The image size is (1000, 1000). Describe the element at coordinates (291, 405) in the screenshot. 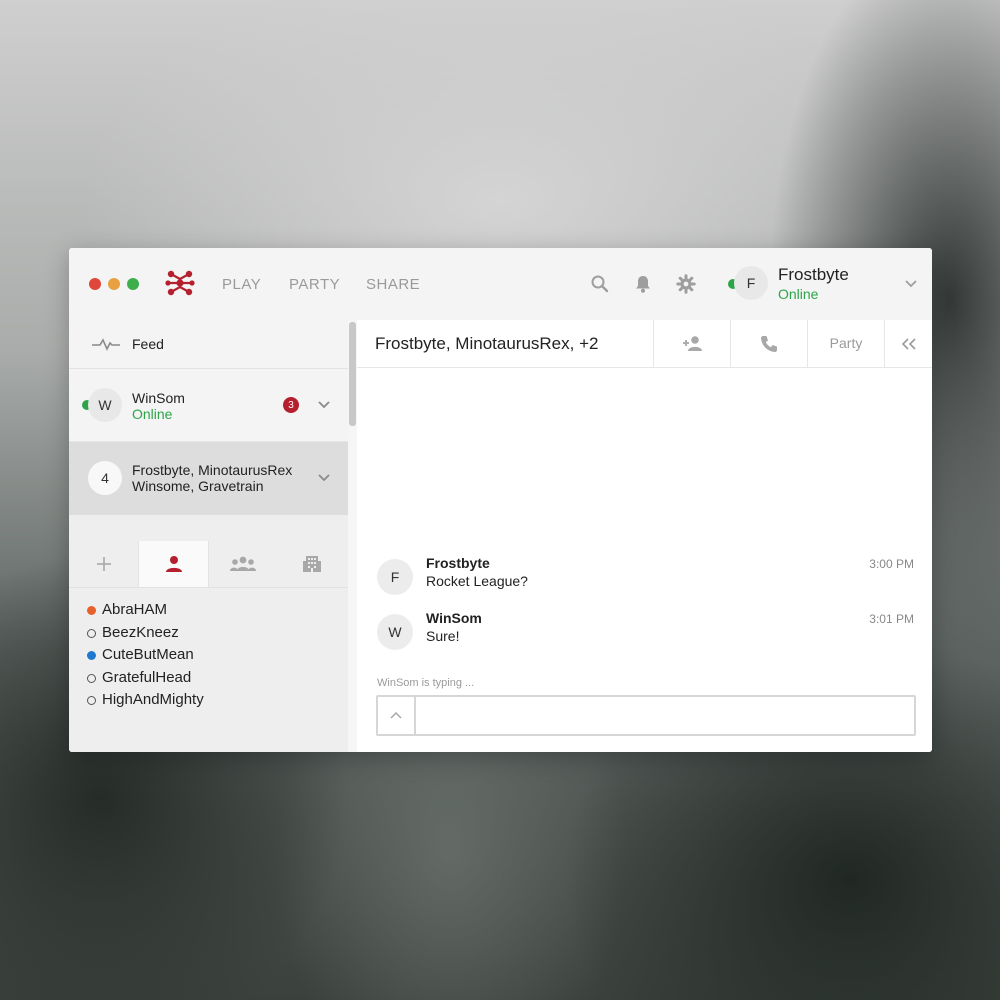

I see `unread-badge: 3` at that location.